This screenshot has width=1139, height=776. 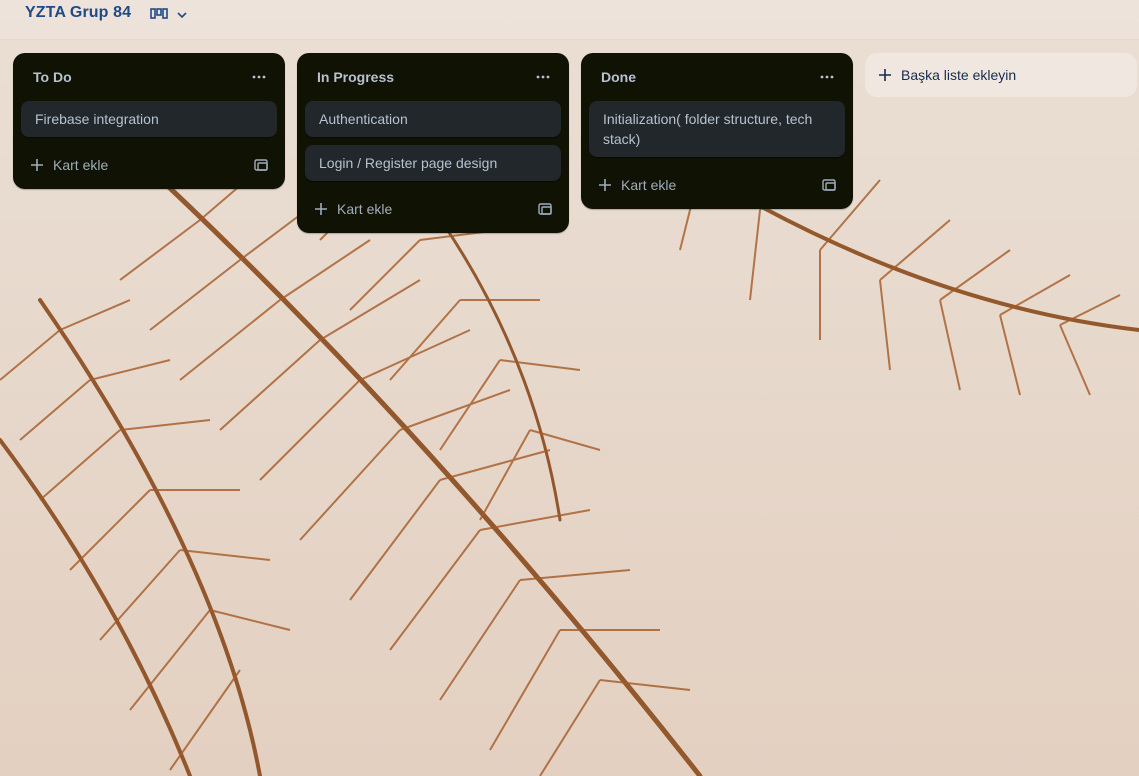 What do you see at coordinates (618, 77) in the screenshot?
I see `list-title: Done` at bounding box center [618, 77].